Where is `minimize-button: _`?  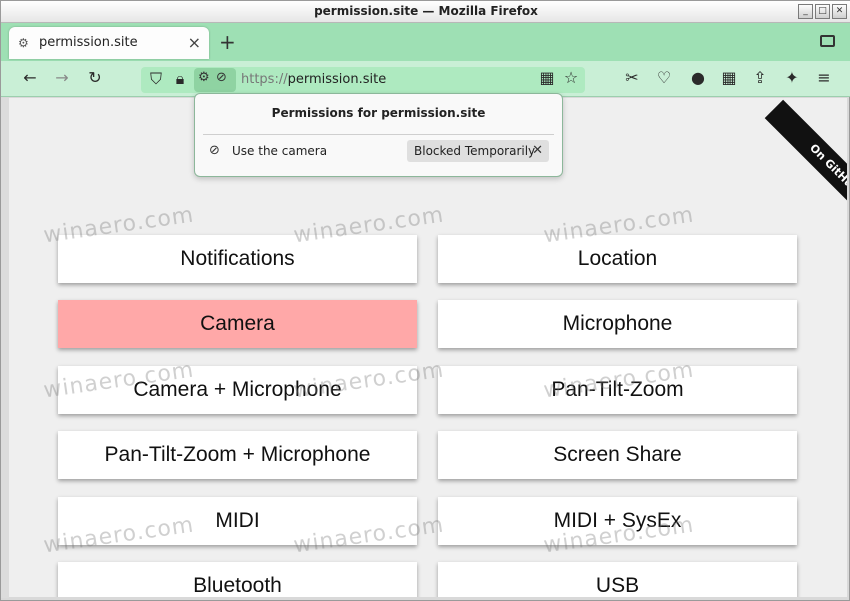 minimize-button: _ is located at coordinates (805, 11).